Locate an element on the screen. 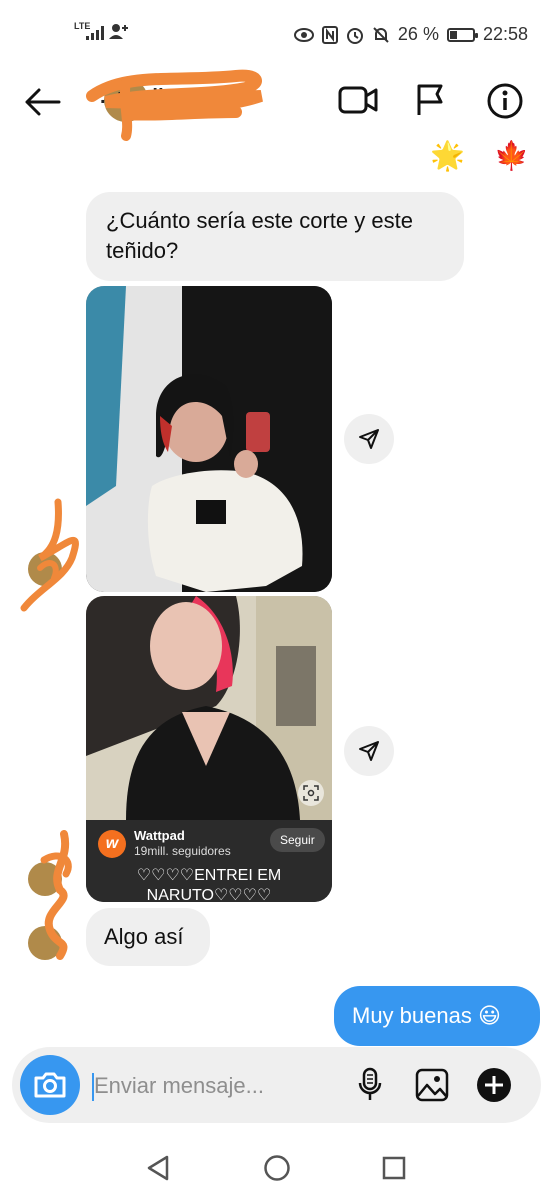  video-call-button is located at coordinates (358, 100).